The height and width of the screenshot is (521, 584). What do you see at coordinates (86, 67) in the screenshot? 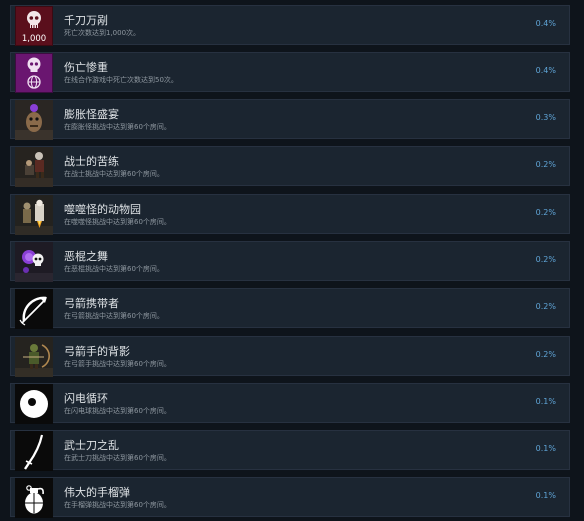
I see `achievement-title: 伤亡惨重` at bounding box center [86, 67].